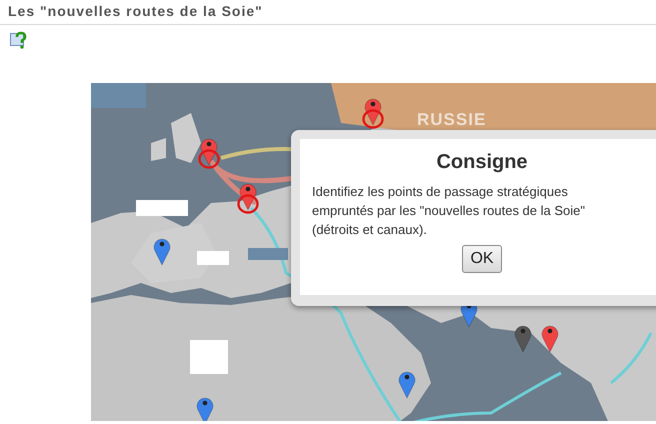 The height and width of the screenshot is (424, 656). What do you see at coordinates (19, 40) in the screenshot?
I see `help-icon` at bounding box center [19, 40].